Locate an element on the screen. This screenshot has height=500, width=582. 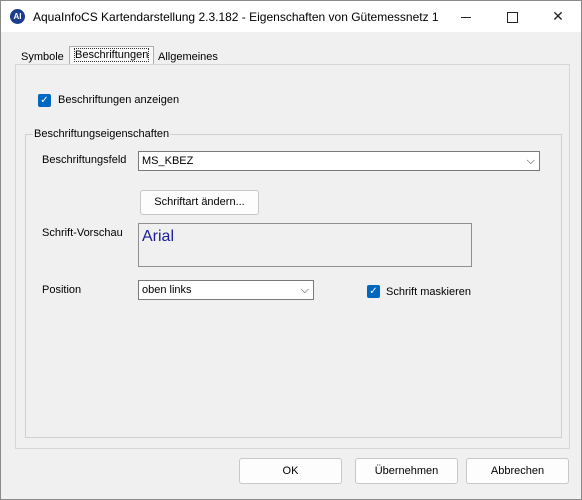
app-icon: AI is located at coordinates (17, 16).